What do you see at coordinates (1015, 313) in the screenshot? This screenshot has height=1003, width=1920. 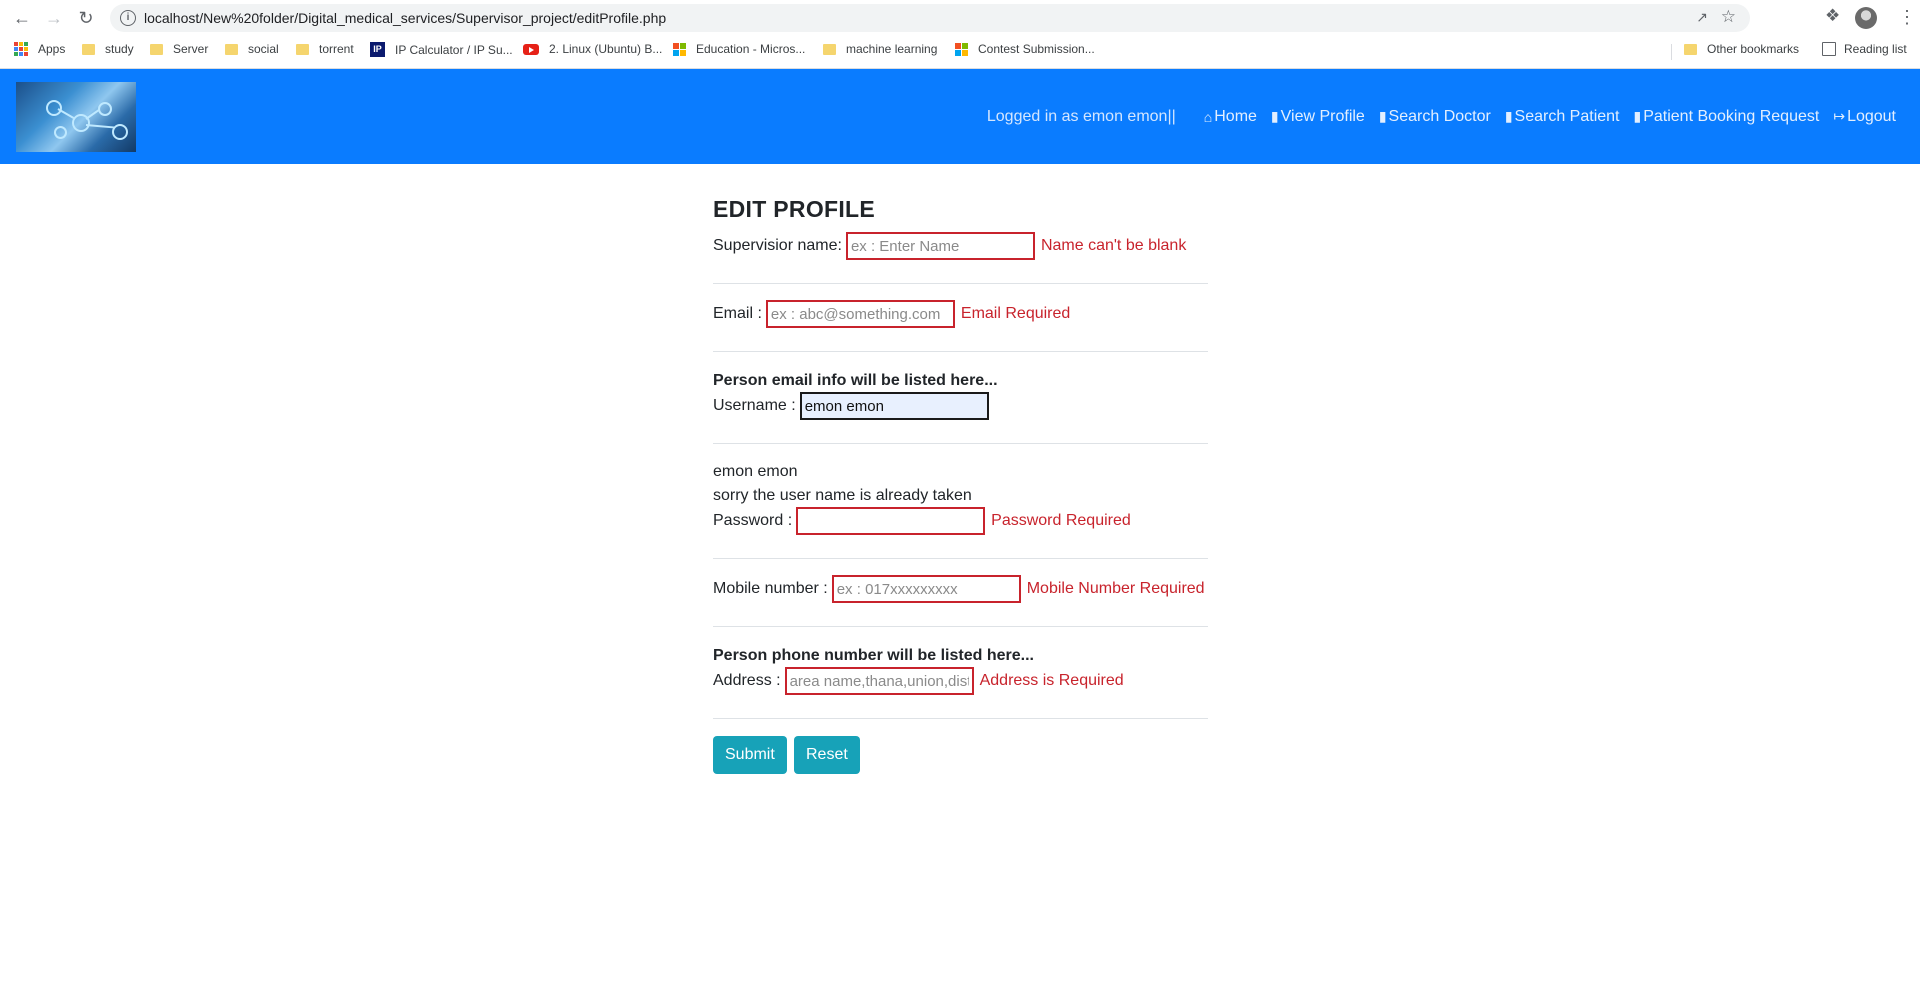 I see `email-error: Email Required` at bounding box center [1015, 313].